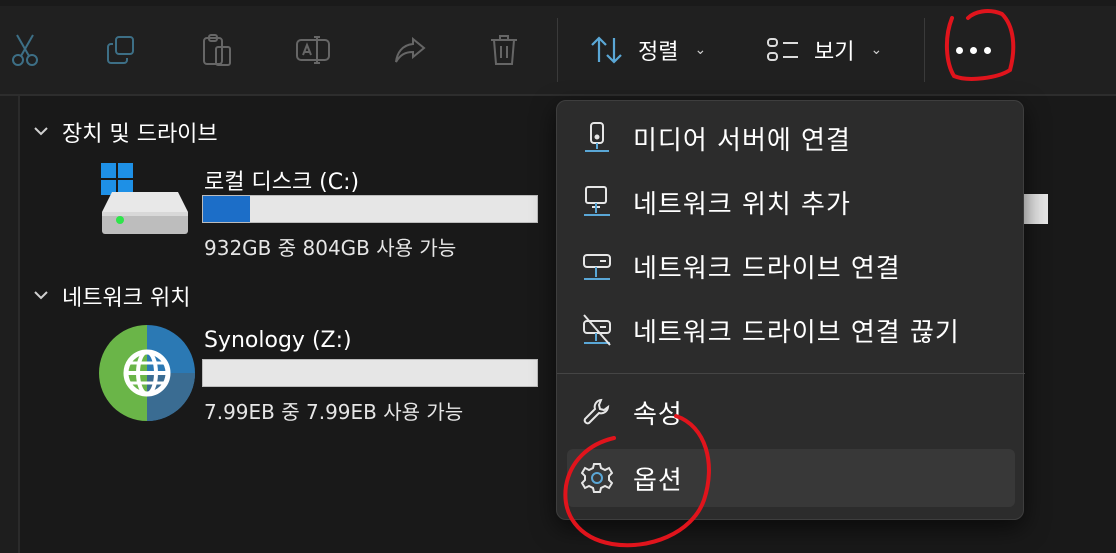  What do you see at coordinates (742, 204) in the screenshot?
I see `menu-item-label: 네트워크 위치 추가` at bounding box center [742, 204].